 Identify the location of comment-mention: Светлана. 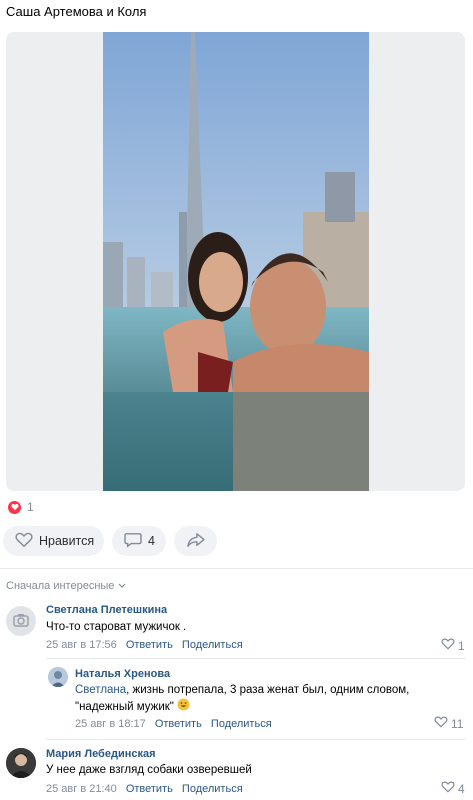
(100, 690).